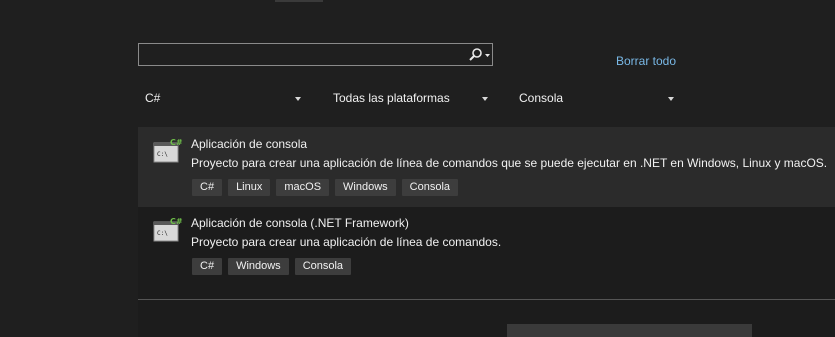  Describe the element at coordinates (391, 98) in the screenshot. I see `platform-filter-value: Todas las plataformas` at that location.